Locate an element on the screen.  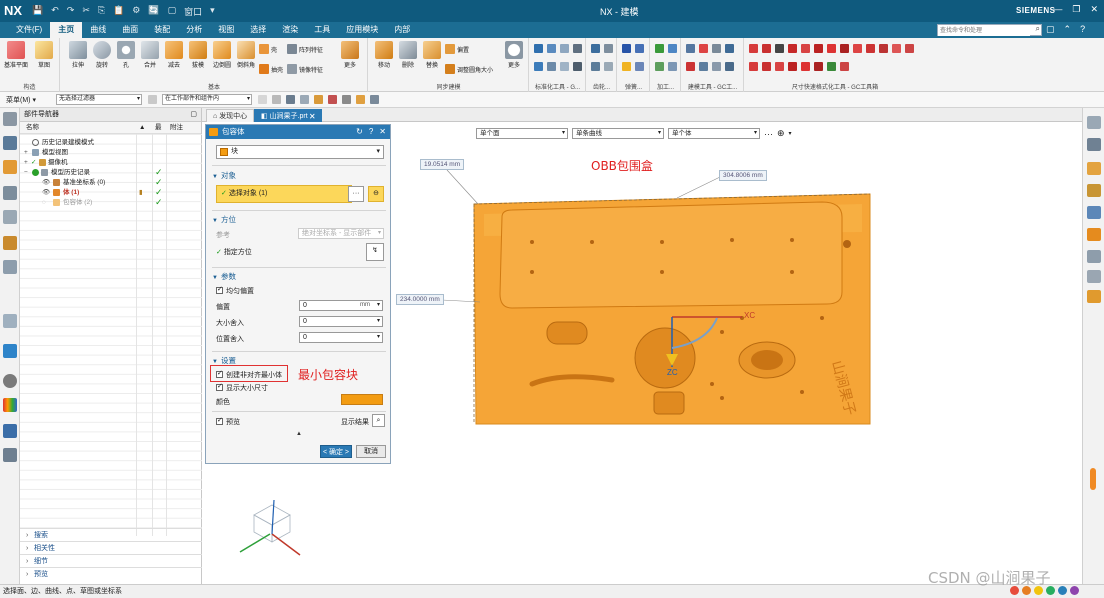
dim-show-icon is located at coordinates (766, 66).